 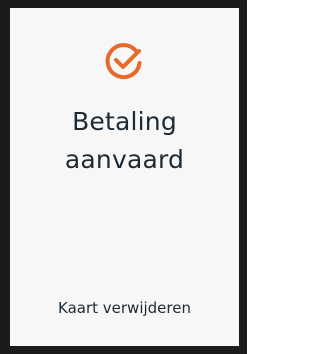 I want to click on status-title-line1: Betaling, so click(x=124, y=121).